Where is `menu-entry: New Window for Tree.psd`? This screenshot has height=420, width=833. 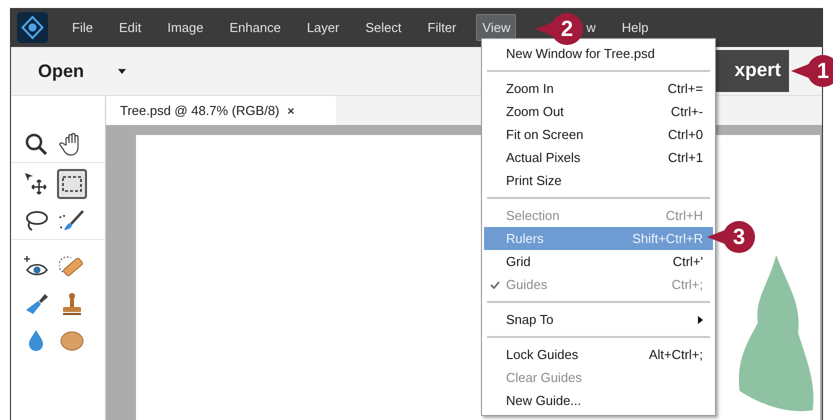
menu-entry: New Window for Tree.psd is located at coordinates (598, 53).